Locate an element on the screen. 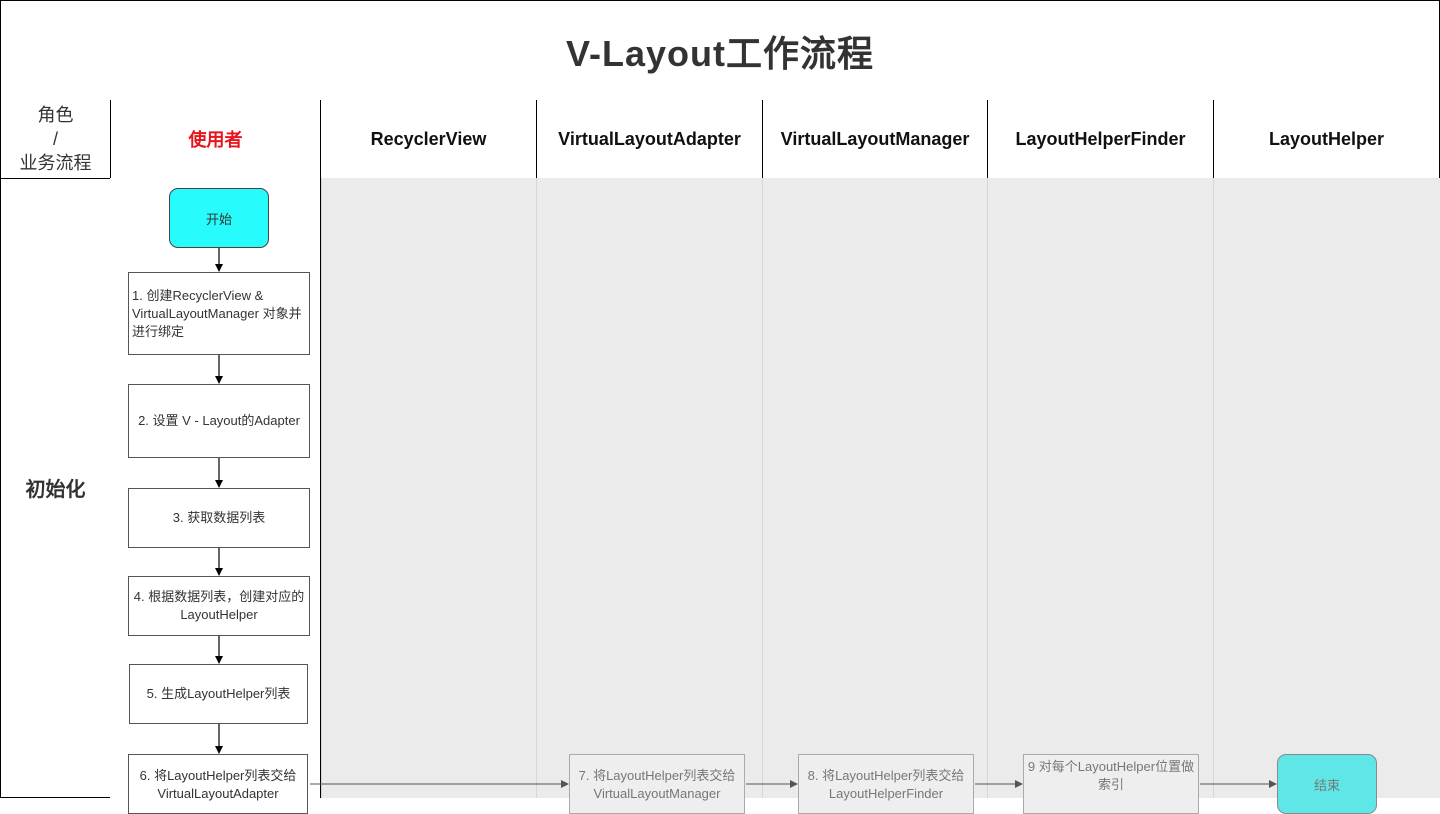 Image resolution: width=1440 pixels, height=814 pixels. lane-header-user: 使用者 is located at coordinates (215, 139).